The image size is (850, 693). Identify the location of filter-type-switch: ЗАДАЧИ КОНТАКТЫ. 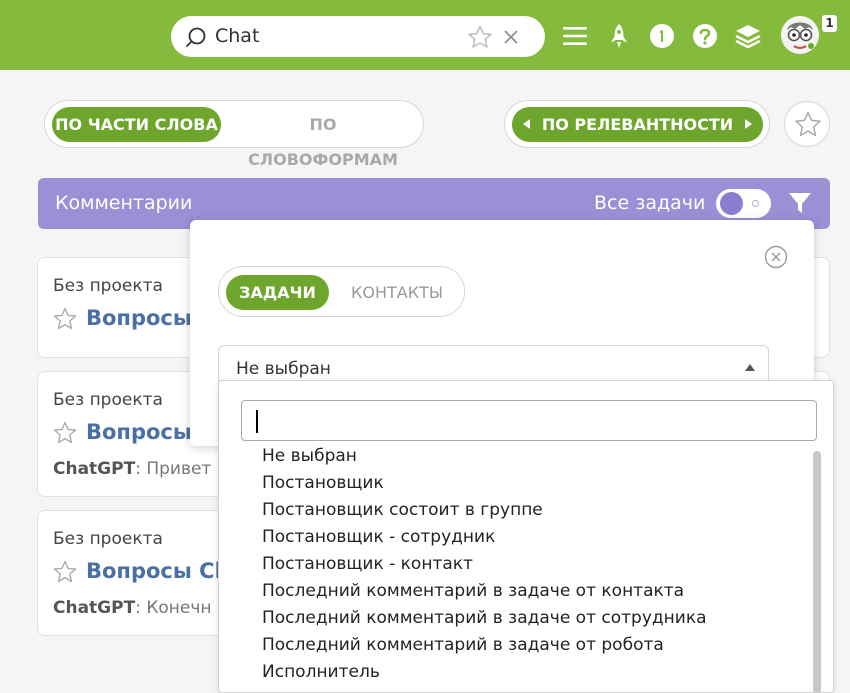
(341, 291).